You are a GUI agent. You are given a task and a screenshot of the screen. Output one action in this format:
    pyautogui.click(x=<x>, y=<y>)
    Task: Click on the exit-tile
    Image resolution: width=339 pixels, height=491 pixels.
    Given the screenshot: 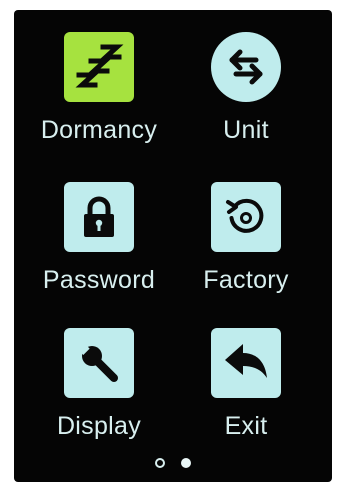 What is the action you would take?
    pyautogui.click(x=246, y=363)
    